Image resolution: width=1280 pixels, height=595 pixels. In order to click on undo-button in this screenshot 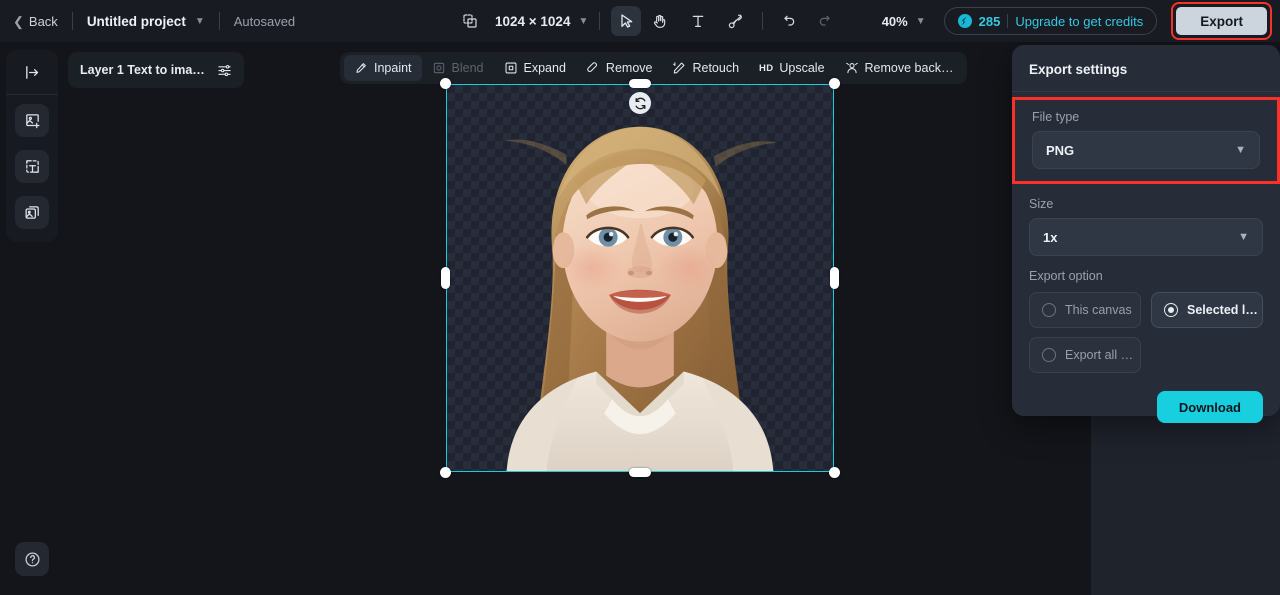, I will do `click(789, 21)`.